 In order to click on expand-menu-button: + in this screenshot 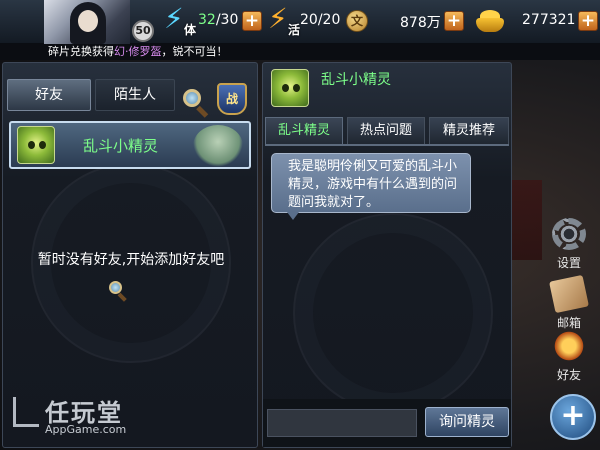, I will do `click(573, 417)`.